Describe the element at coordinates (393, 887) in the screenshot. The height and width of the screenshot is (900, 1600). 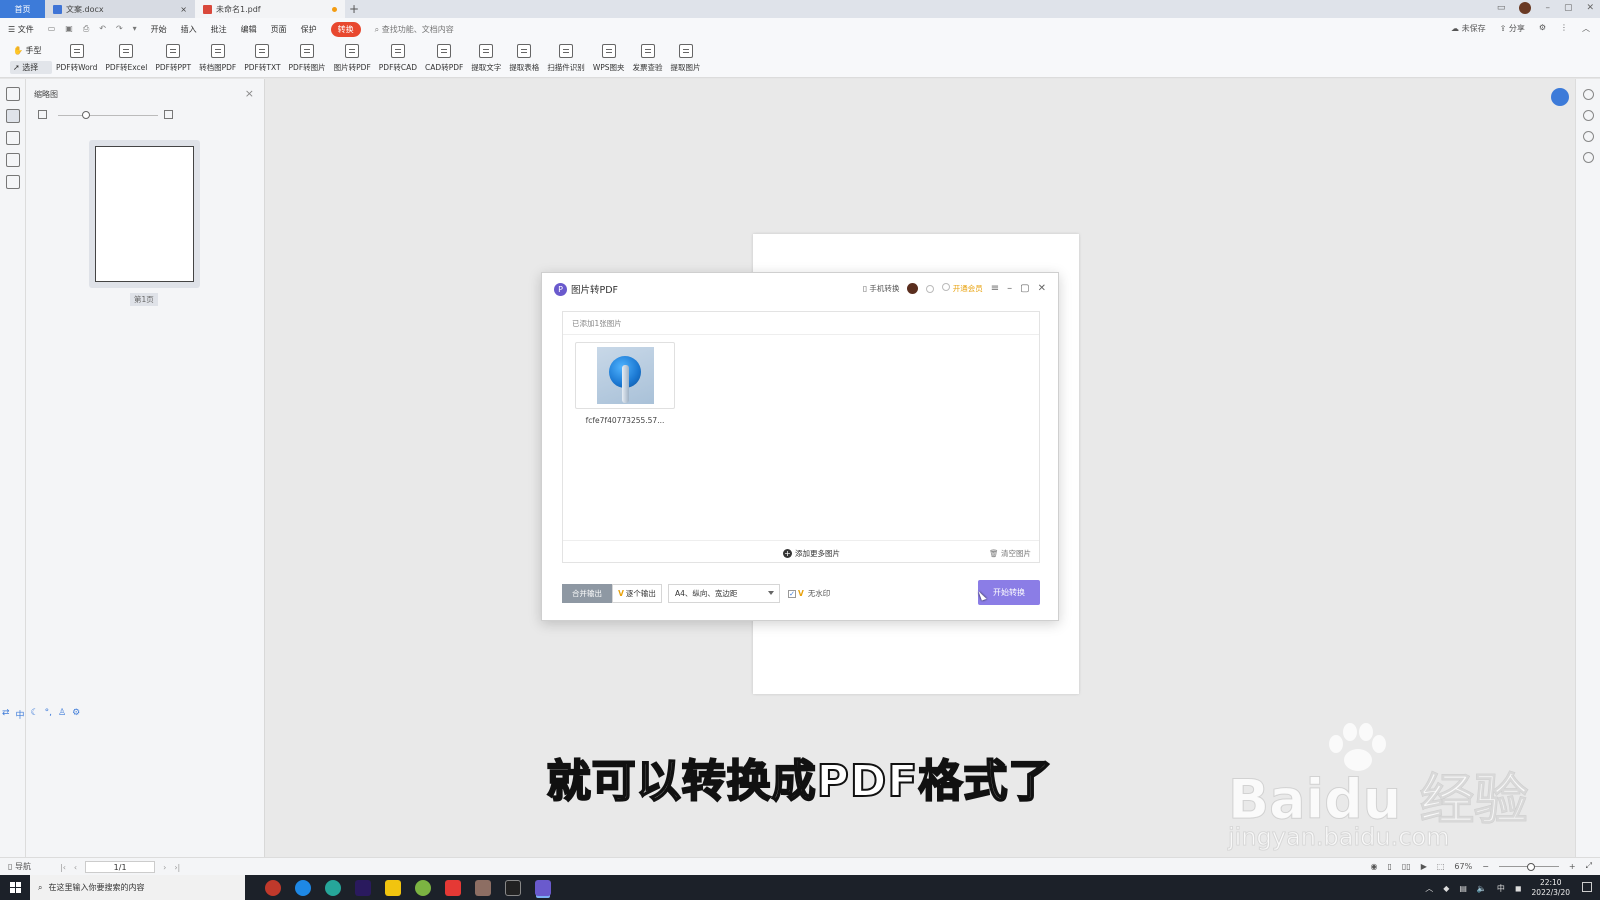
I see `file-explorer-icon` at that location.